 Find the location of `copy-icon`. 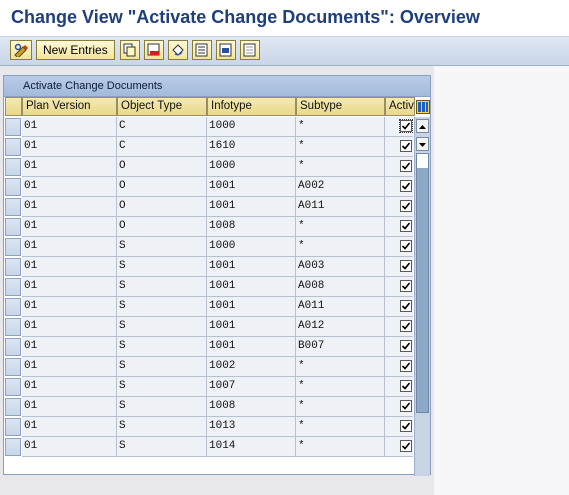

copy-icon is located at coordinates (130, 50).